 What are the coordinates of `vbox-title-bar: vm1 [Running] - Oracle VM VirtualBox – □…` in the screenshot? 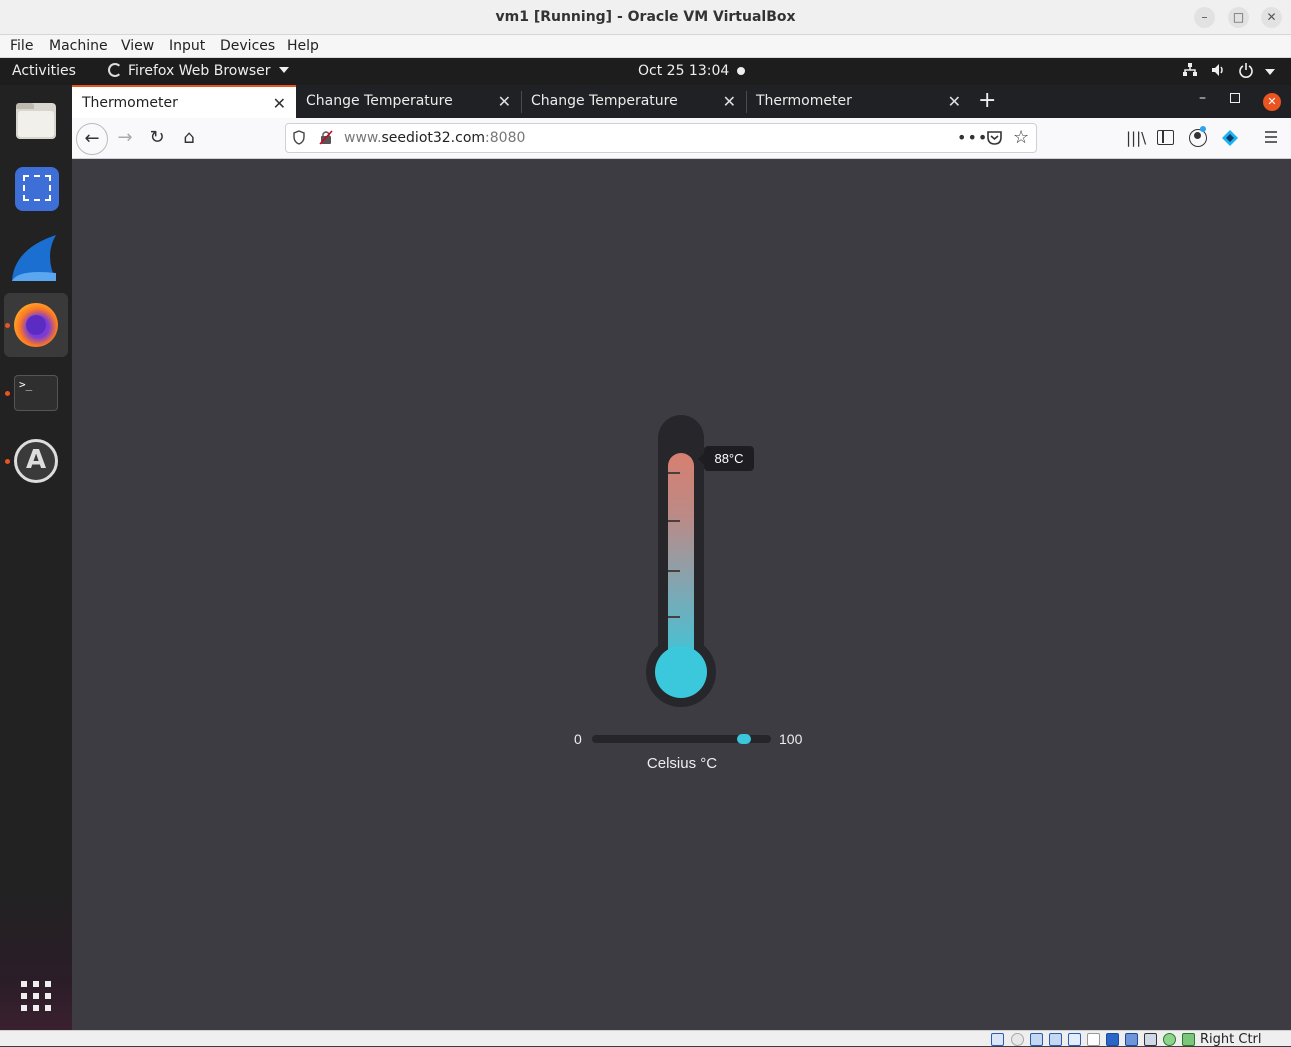 It's located at (645, 17).